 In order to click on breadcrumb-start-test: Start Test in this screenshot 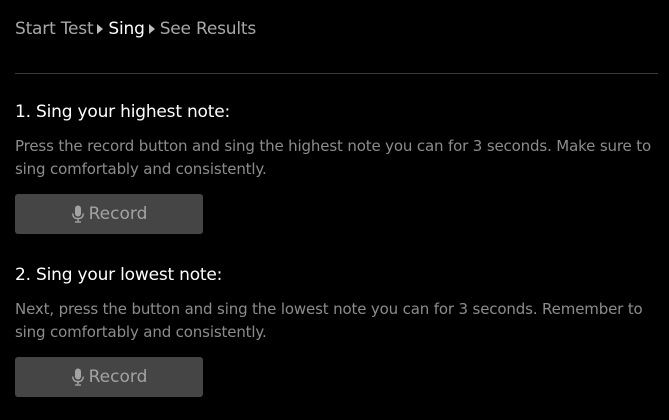, I will do `click(54, 29)`.